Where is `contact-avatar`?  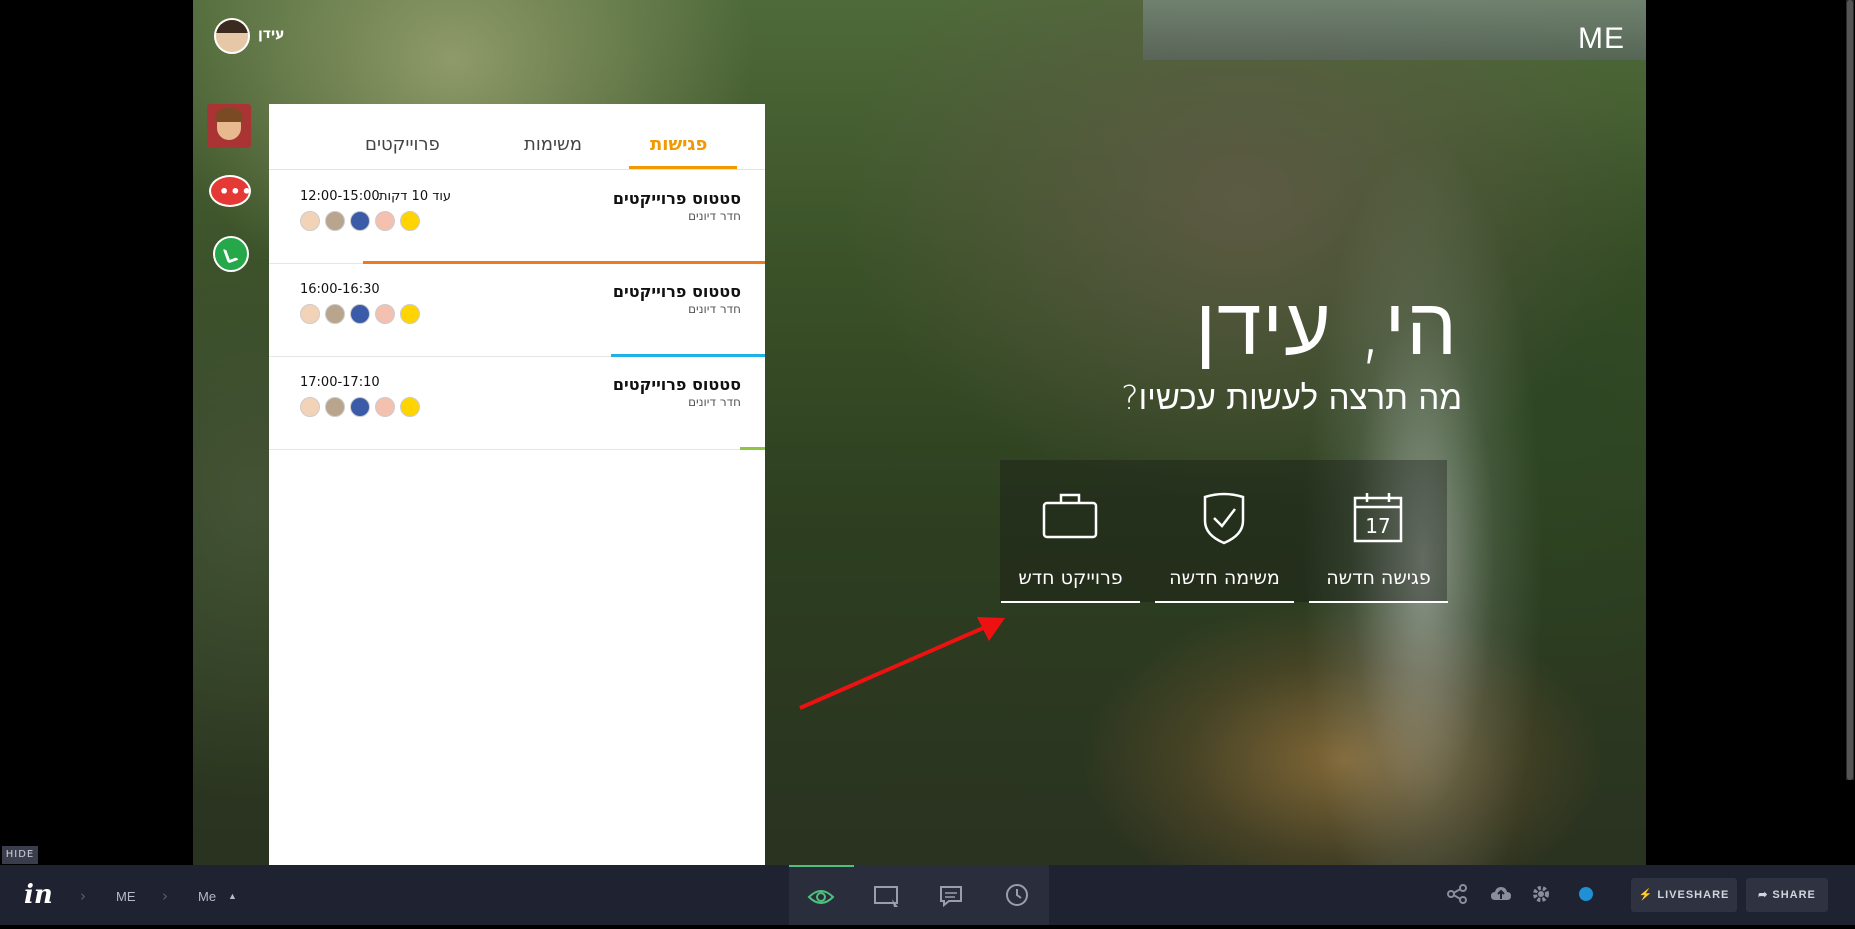 contact-avatar is located at coordinates (229, 126).